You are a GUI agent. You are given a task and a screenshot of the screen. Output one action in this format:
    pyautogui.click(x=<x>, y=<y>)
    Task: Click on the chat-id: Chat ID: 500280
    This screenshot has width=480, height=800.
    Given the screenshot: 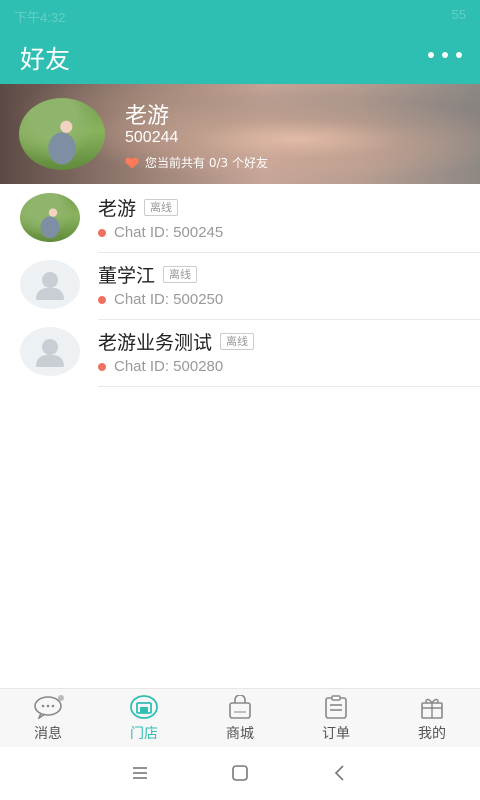 What is the action you would take?
    pyautogui.click(x=169, y=366)
    